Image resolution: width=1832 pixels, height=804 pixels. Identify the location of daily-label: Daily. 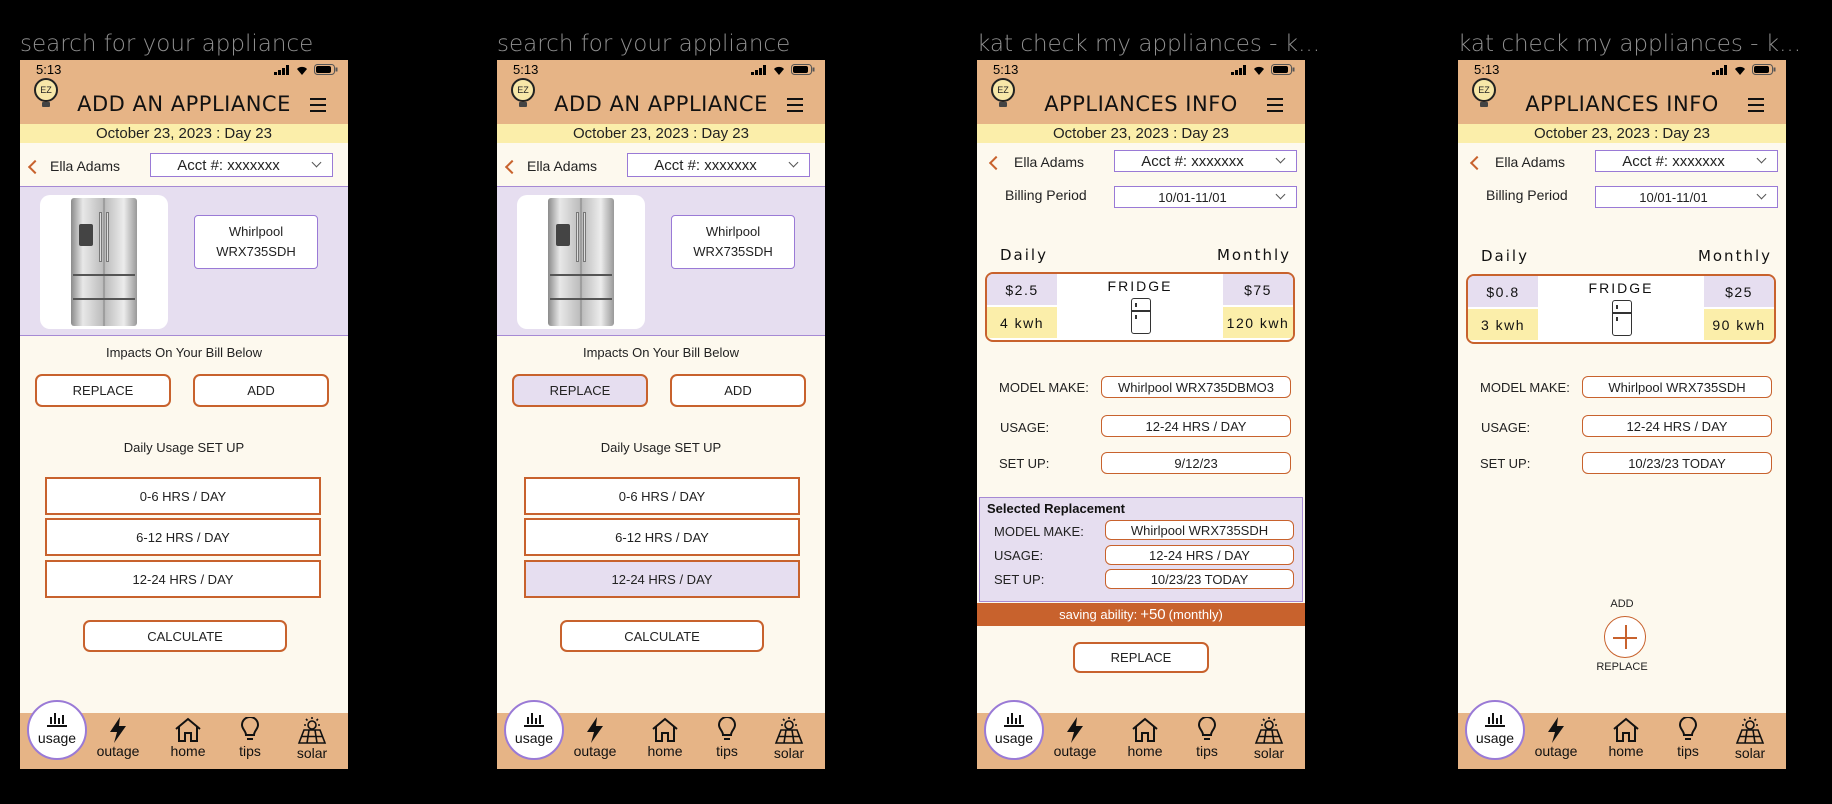
(1024, 255).